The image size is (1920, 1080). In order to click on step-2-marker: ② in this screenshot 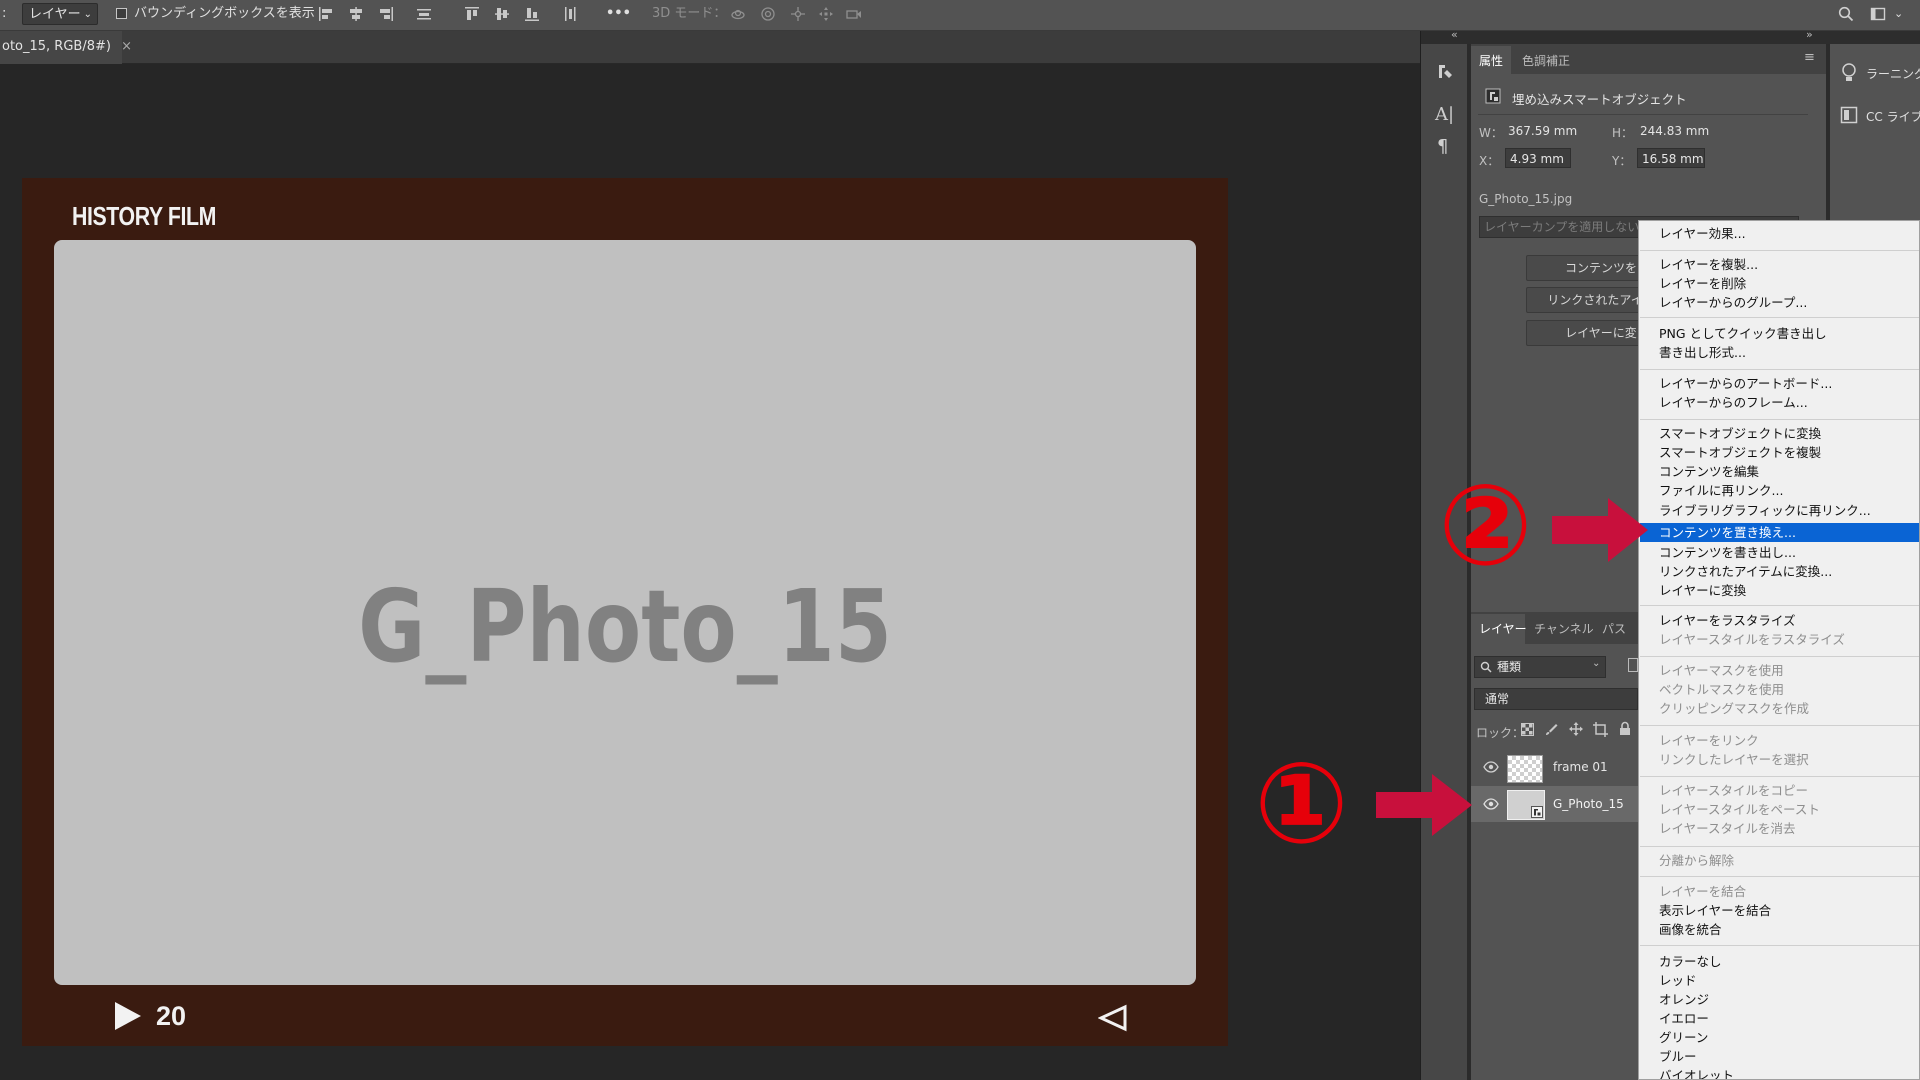, I will do `click(1485, 526)`.